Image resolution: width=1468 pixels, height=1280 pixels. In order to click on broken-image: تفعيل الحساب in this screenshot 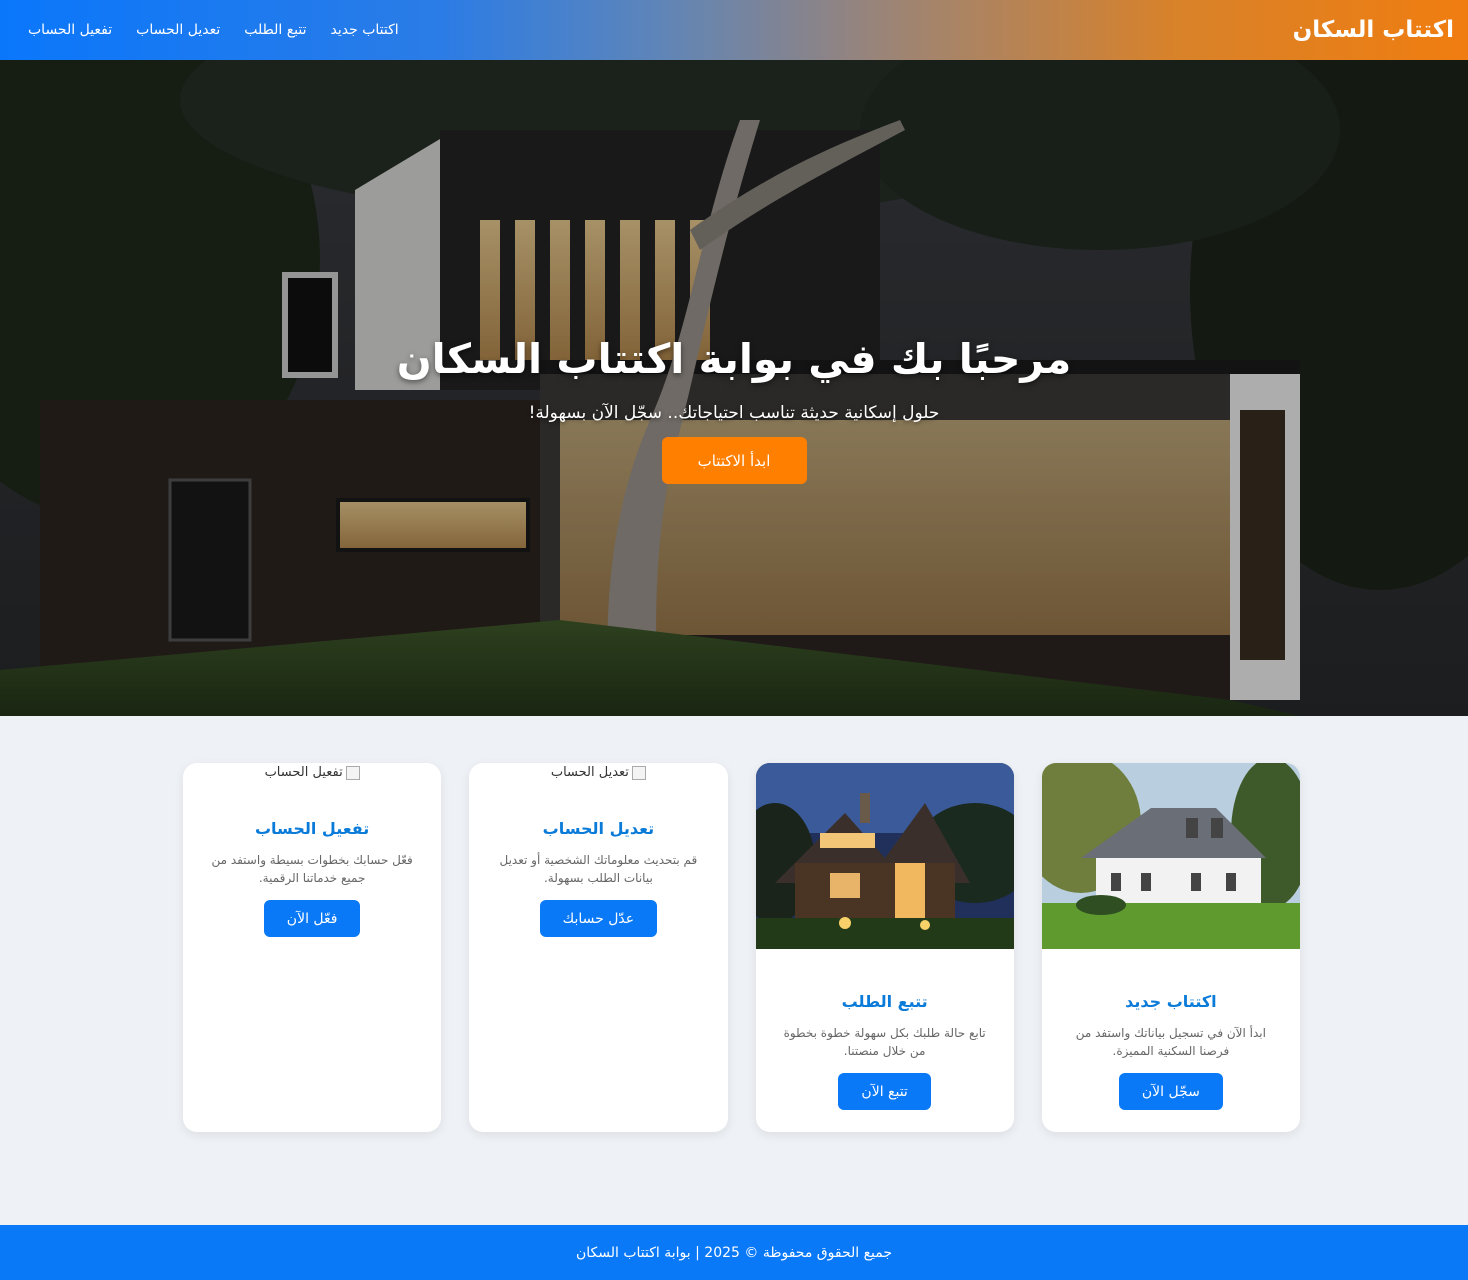, I will do `click(312, 786)`.